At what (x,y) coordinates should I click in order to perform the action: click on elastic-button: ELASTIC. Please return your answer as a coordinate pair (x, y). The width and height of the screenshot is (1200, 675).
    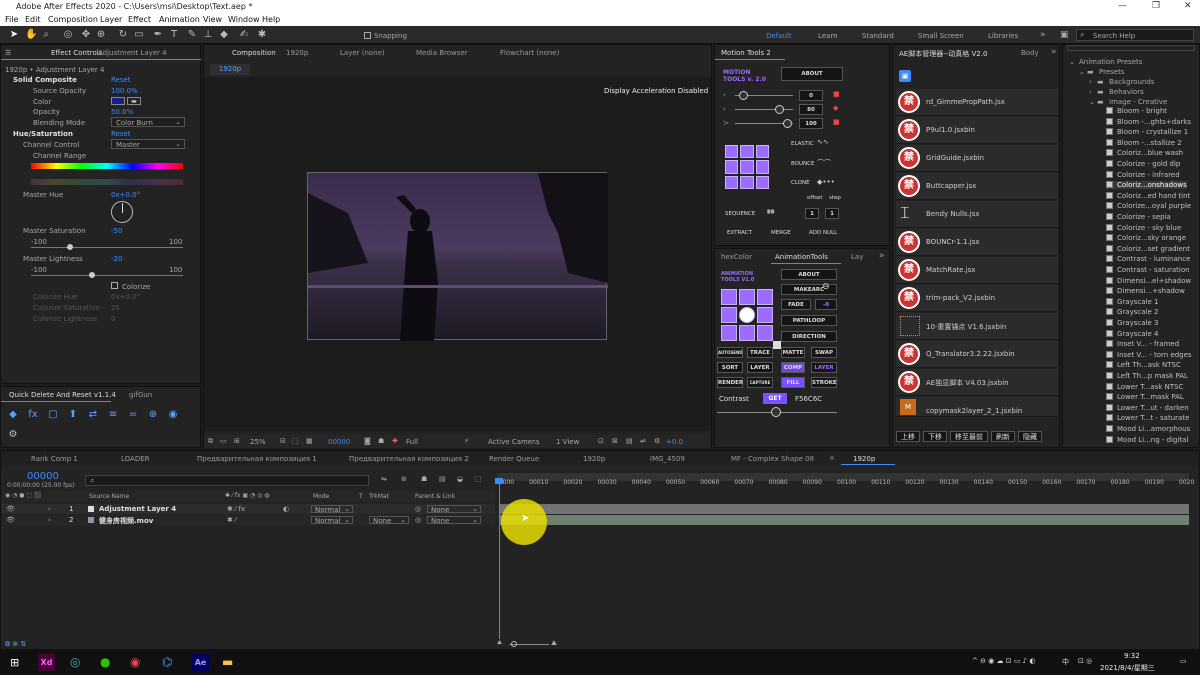
    Looking at the image, I should click on (802, 144).